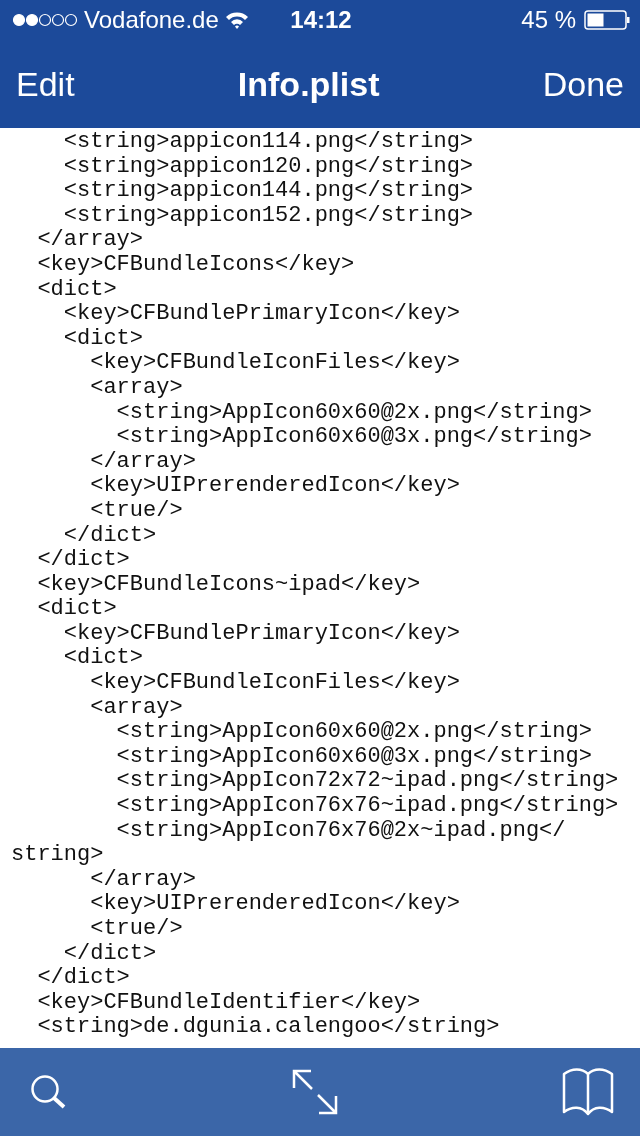  I want to click on code-line: string>, so click(57, 855).